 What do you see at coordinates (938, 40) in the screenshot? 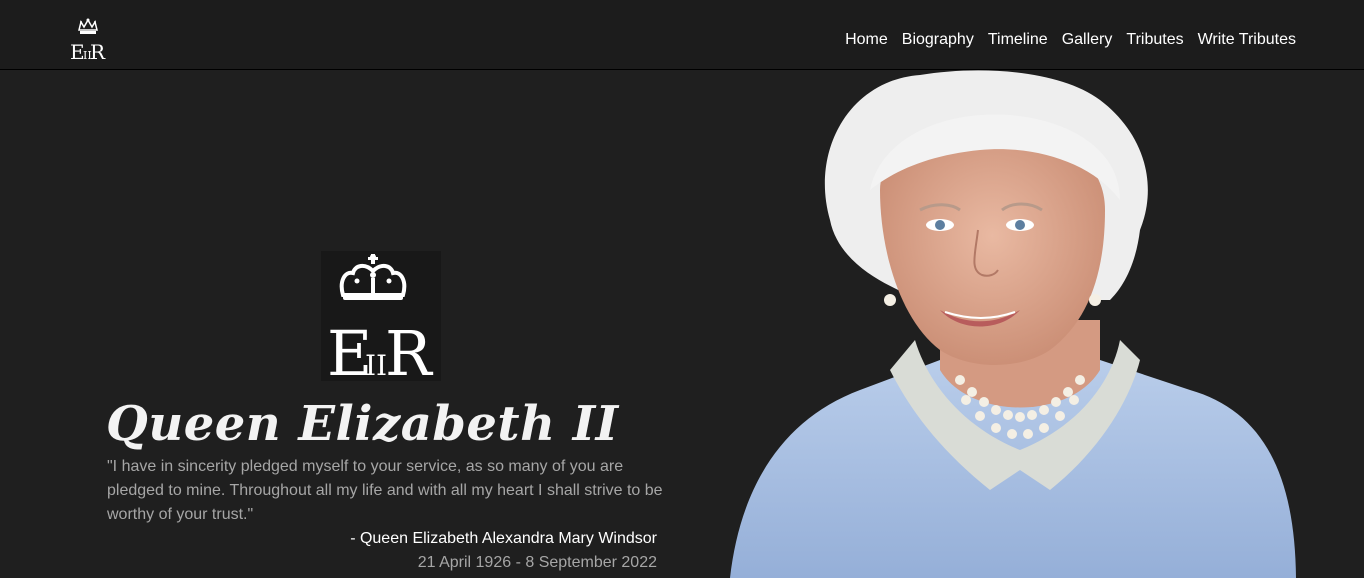
I see `nav-link-biography: Biography` at bounding box center [938, 40].